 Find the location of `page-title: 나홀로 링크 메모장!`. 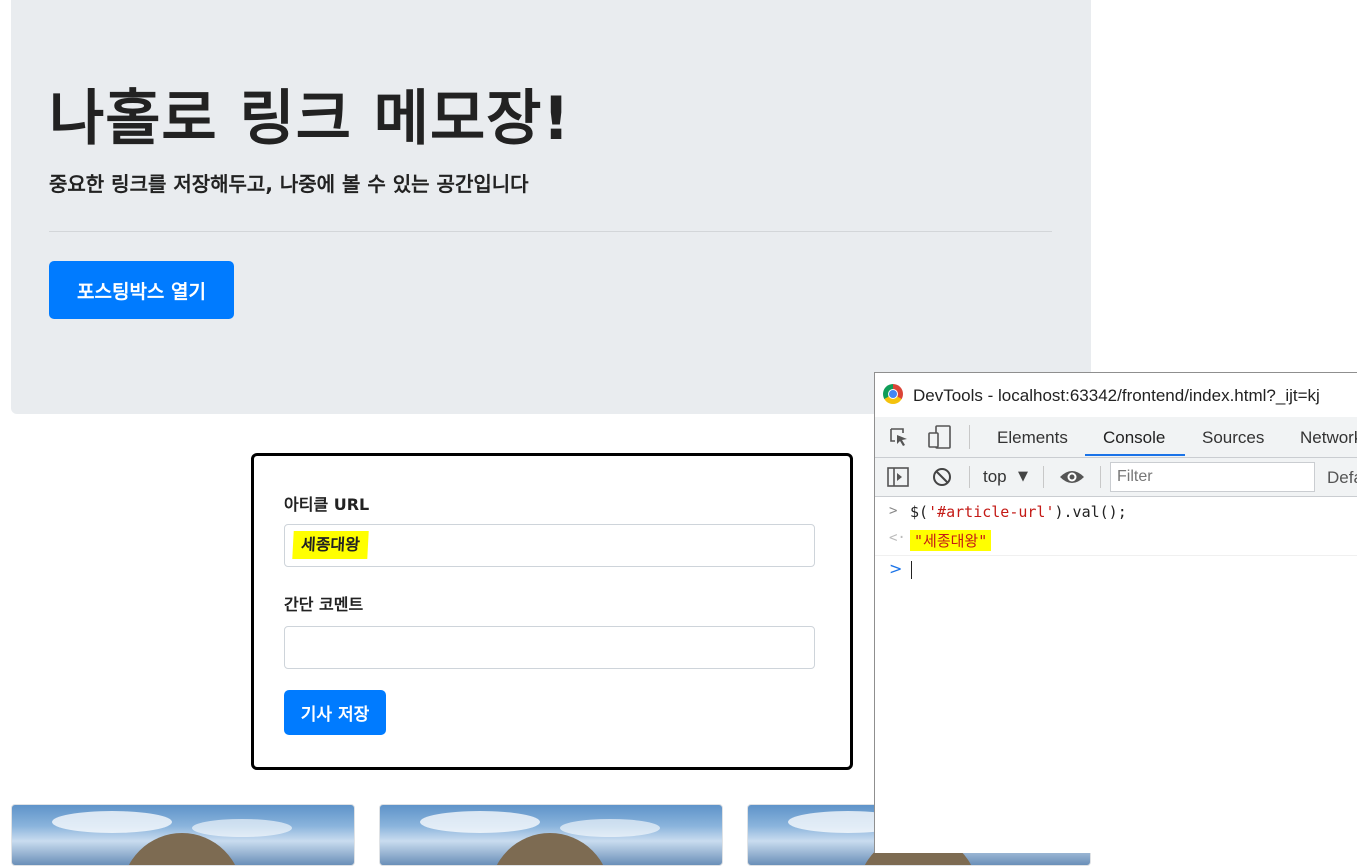

page-title: 나홀로 링크 메모장! is located at coordinates (310, 119).